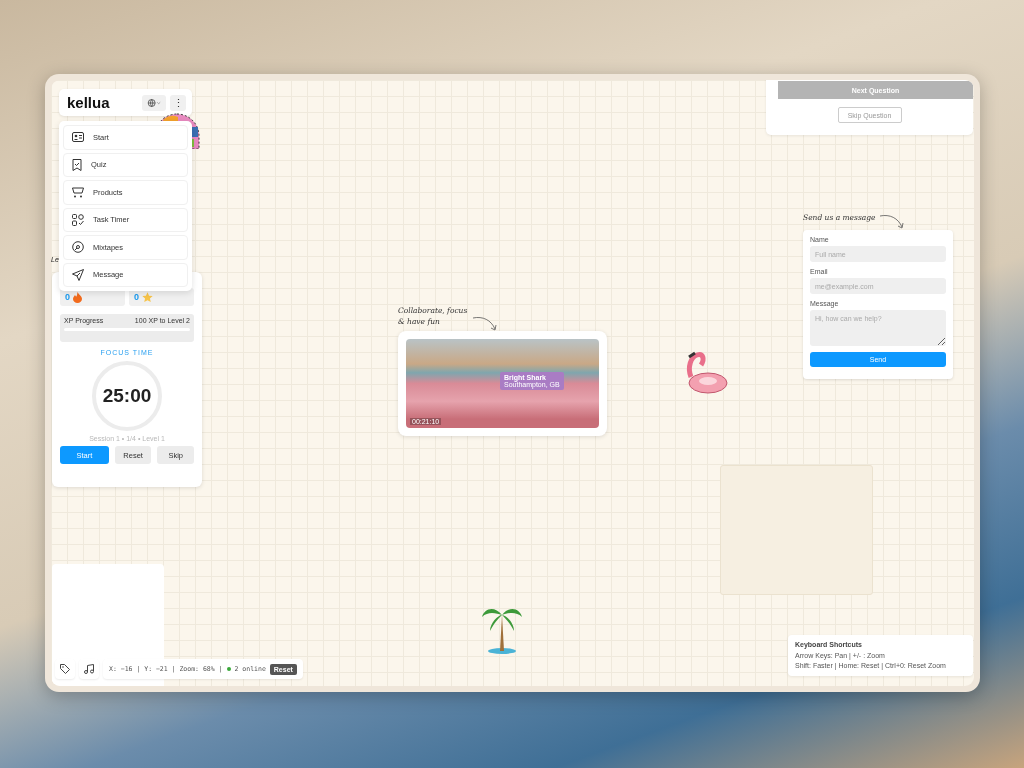  What do you see at coordinates (78, 247) in the screenshot?
I see `disc-icon` at bounding box center [78, 247].